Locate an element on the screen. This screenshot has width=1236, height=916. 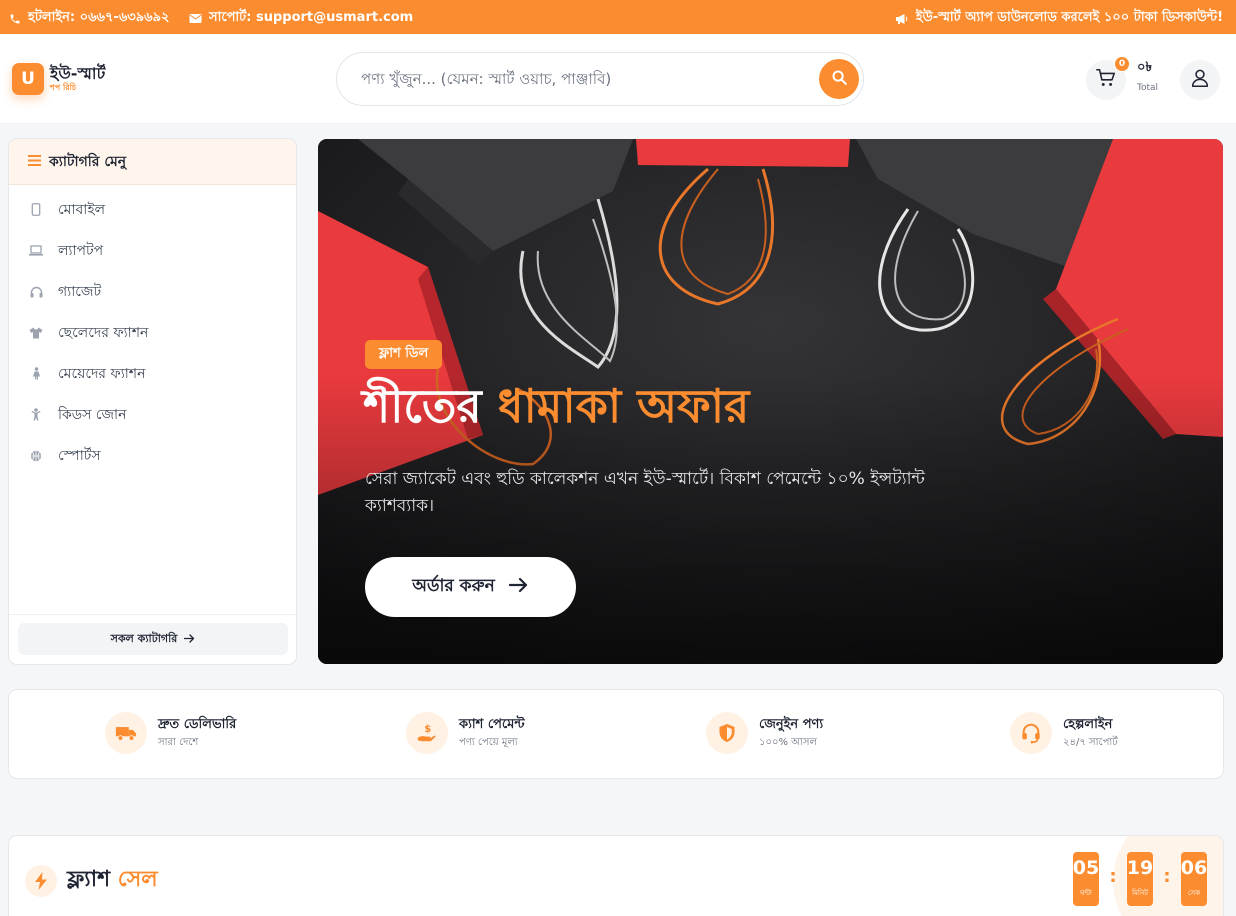
countdown-label: মিনিট is located at coordinates (1140, 893).